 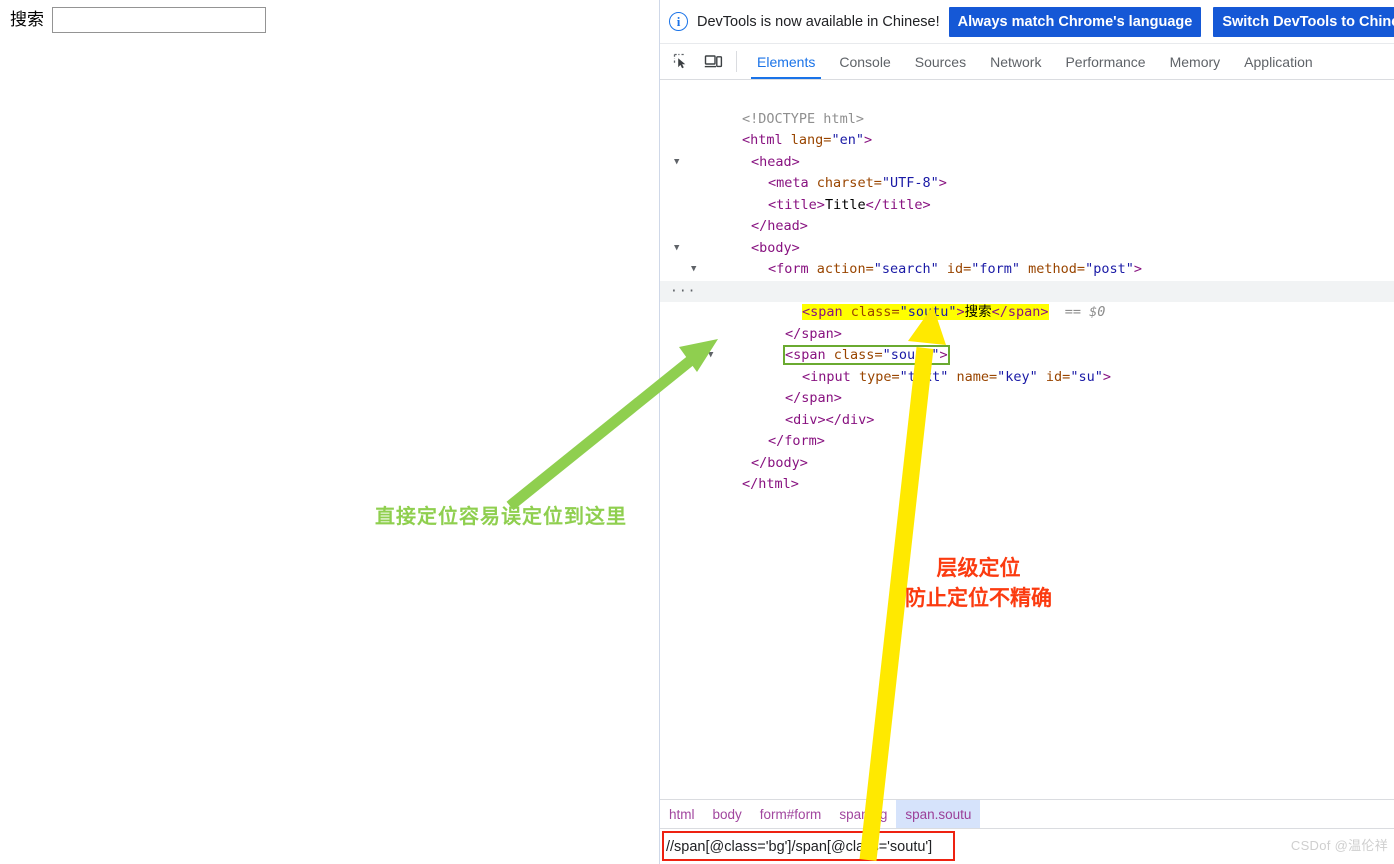 I want to click on breadcrumb-item-body: body, so click(x=727, y=814).